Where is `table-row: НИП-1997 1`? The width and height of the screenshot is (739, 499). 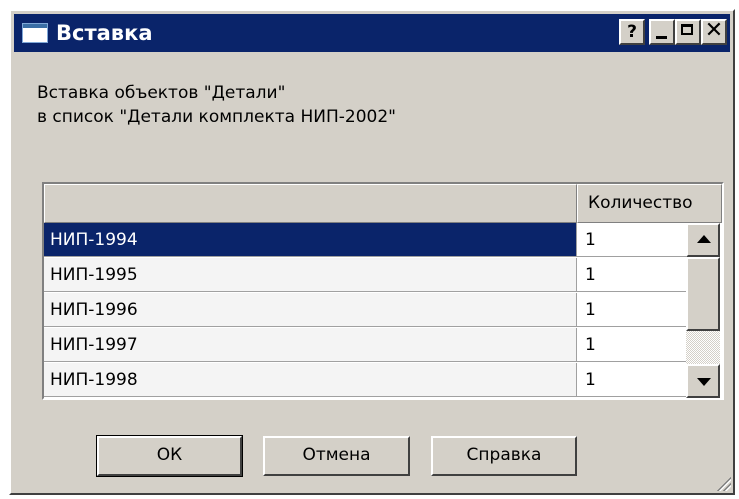
table-row: НИП-1997 1 is located at coordinates (365, 345).